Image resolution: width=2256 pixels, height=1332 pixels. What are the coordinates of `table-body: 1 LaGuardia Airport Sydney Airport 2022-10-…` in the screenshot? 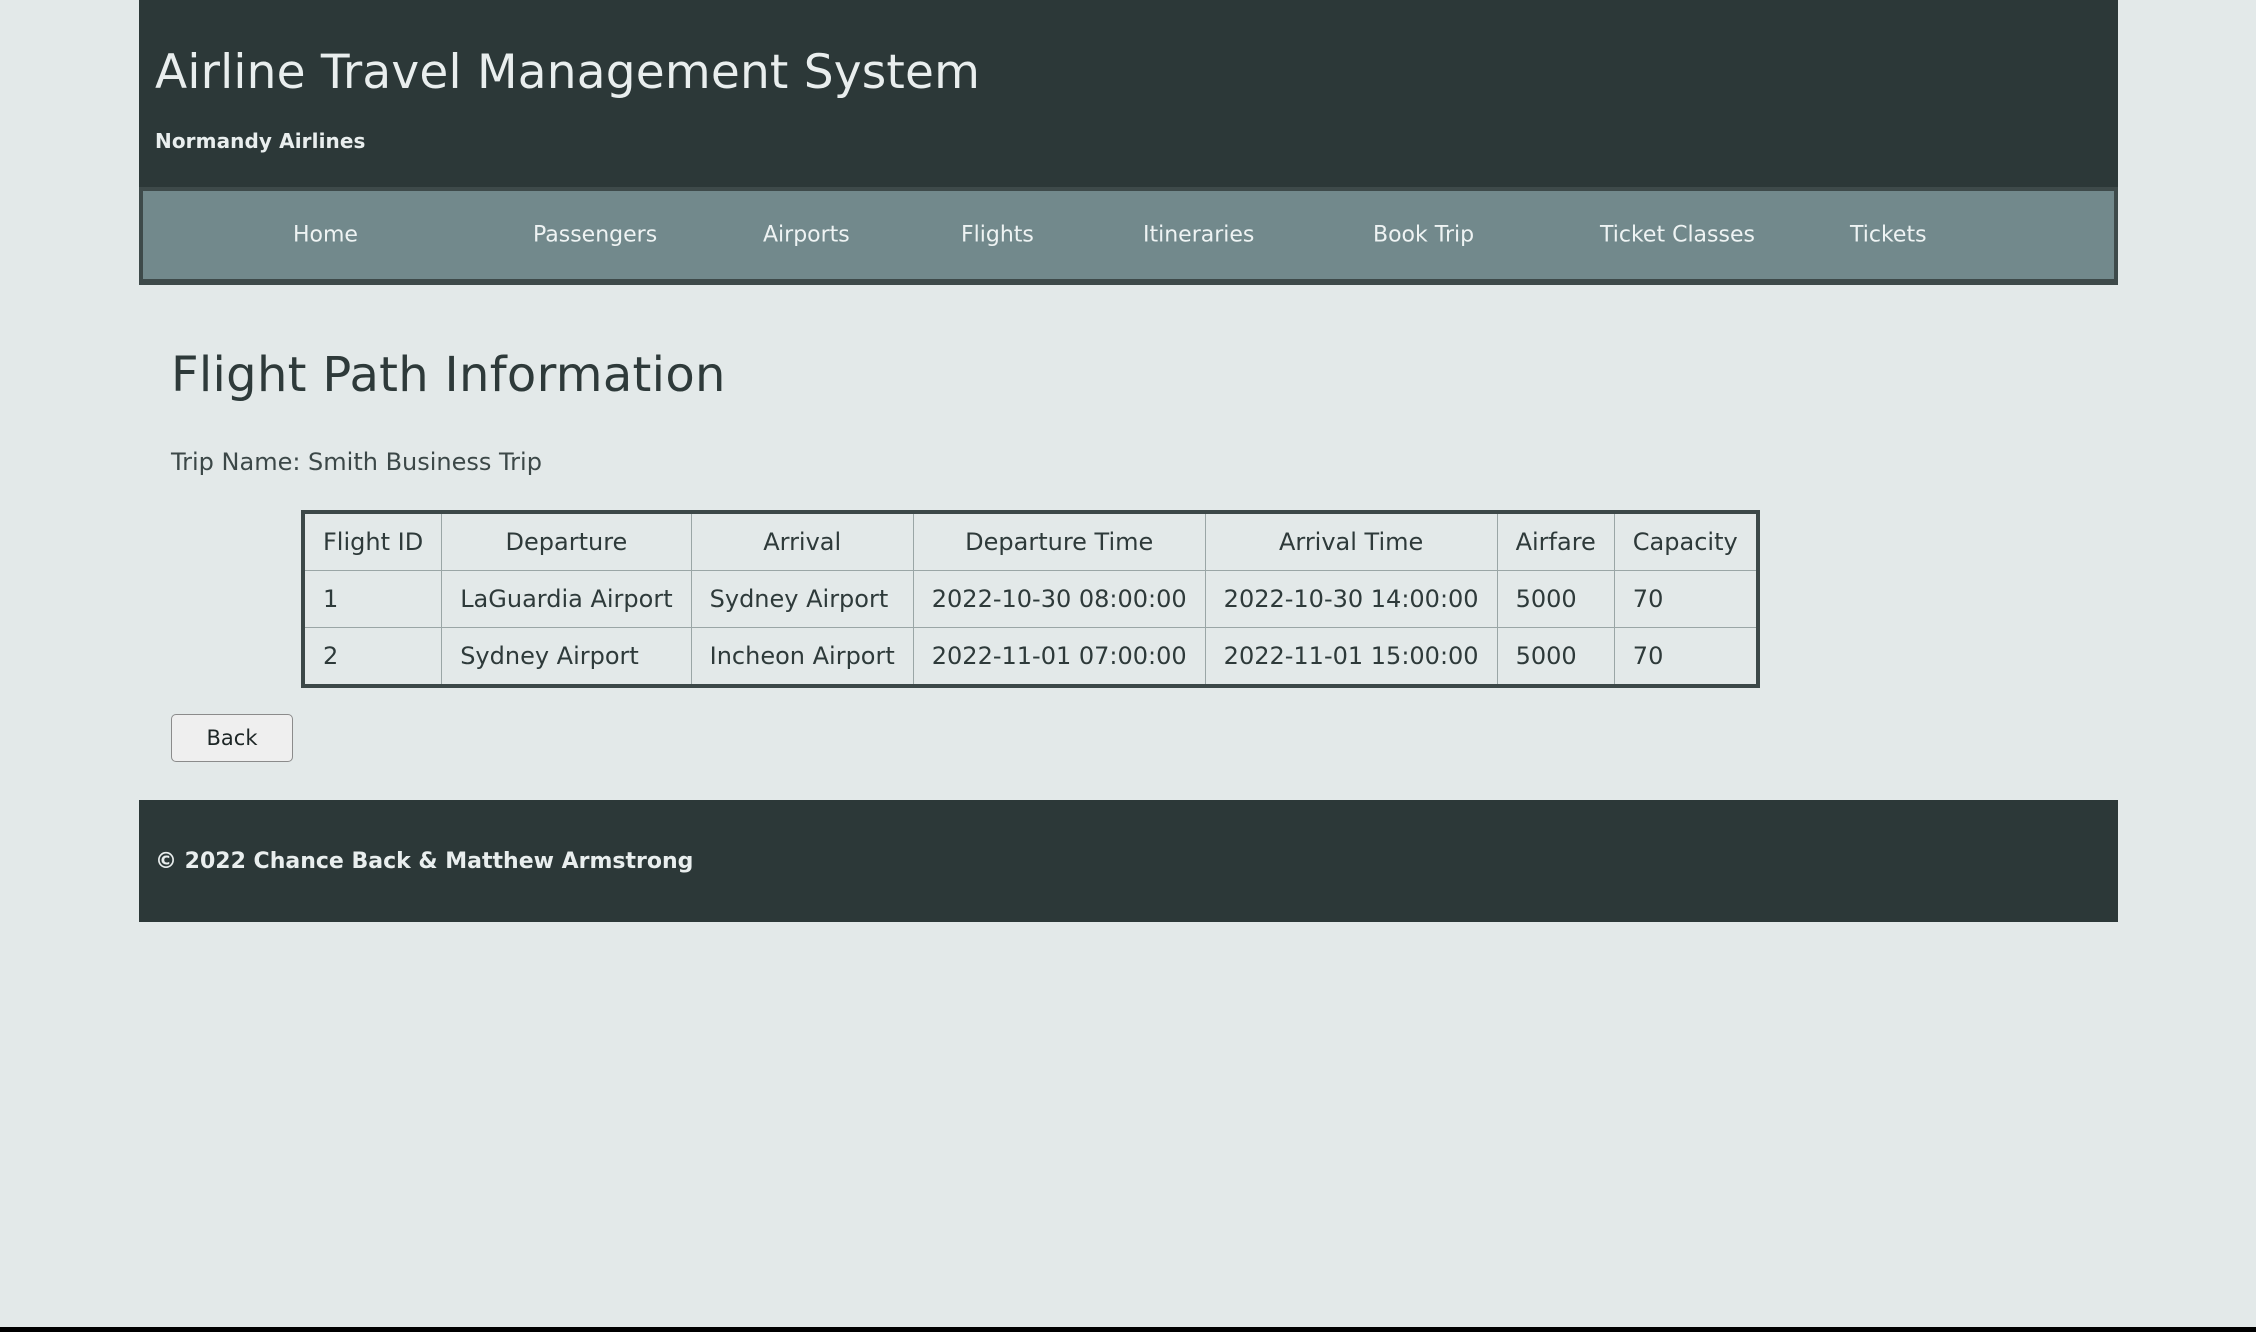 It's located at (1030, 628).